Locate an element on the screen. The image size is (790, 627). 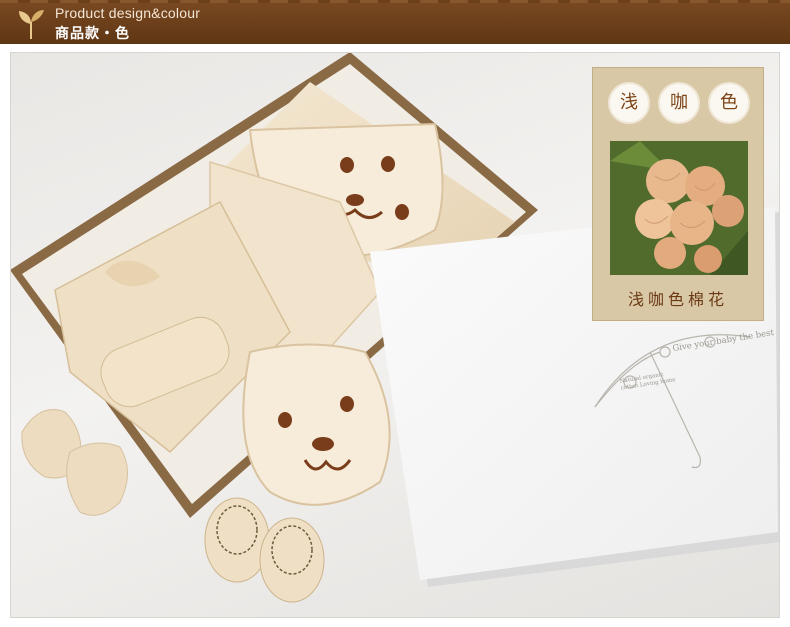
cotton-boll-photo is located at coordinates (679, 208).